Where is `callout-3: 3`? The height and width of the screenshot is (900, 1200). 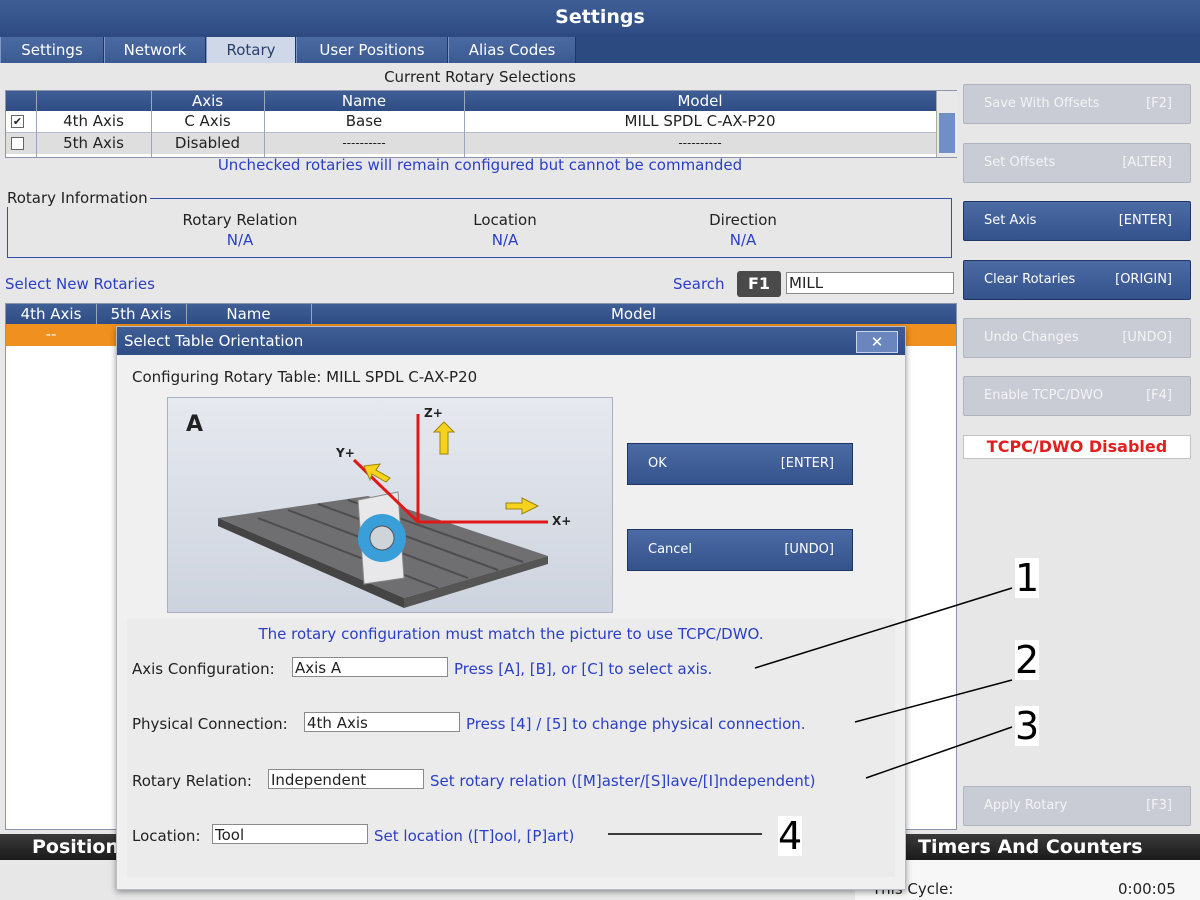 callout-3: 3 is located at coordinates (1027, 726).